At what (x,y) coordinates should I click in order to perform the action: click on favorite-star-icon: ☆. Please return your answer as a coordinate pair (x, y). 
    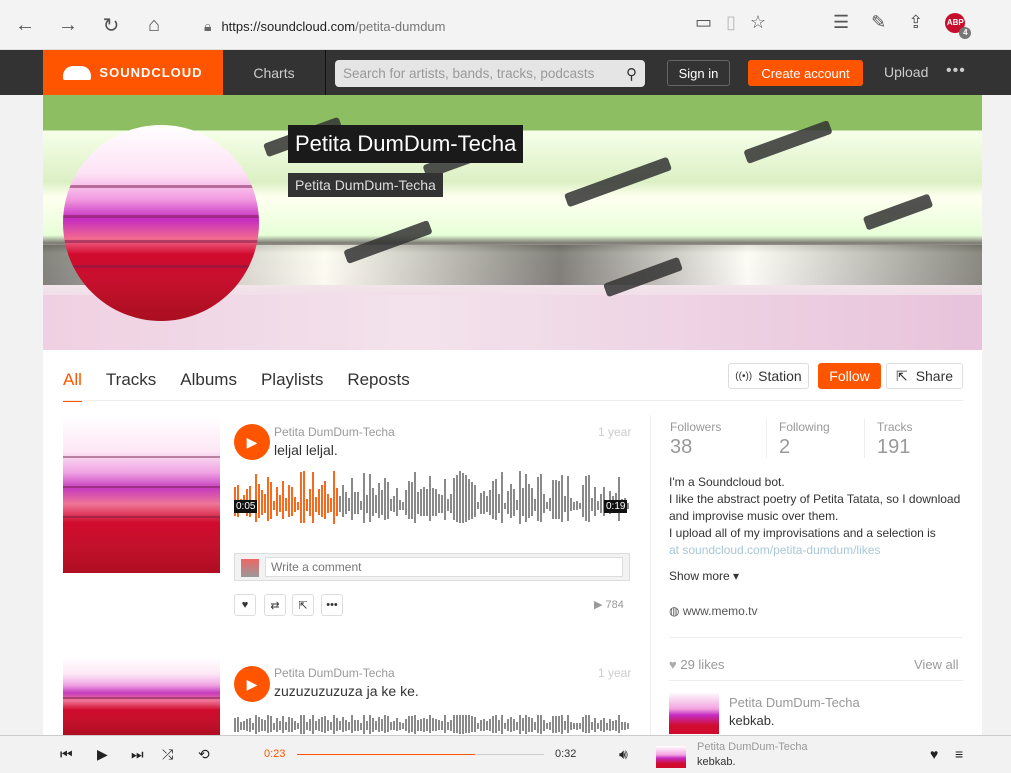
    Looking at the image, I should click on (758, 22).